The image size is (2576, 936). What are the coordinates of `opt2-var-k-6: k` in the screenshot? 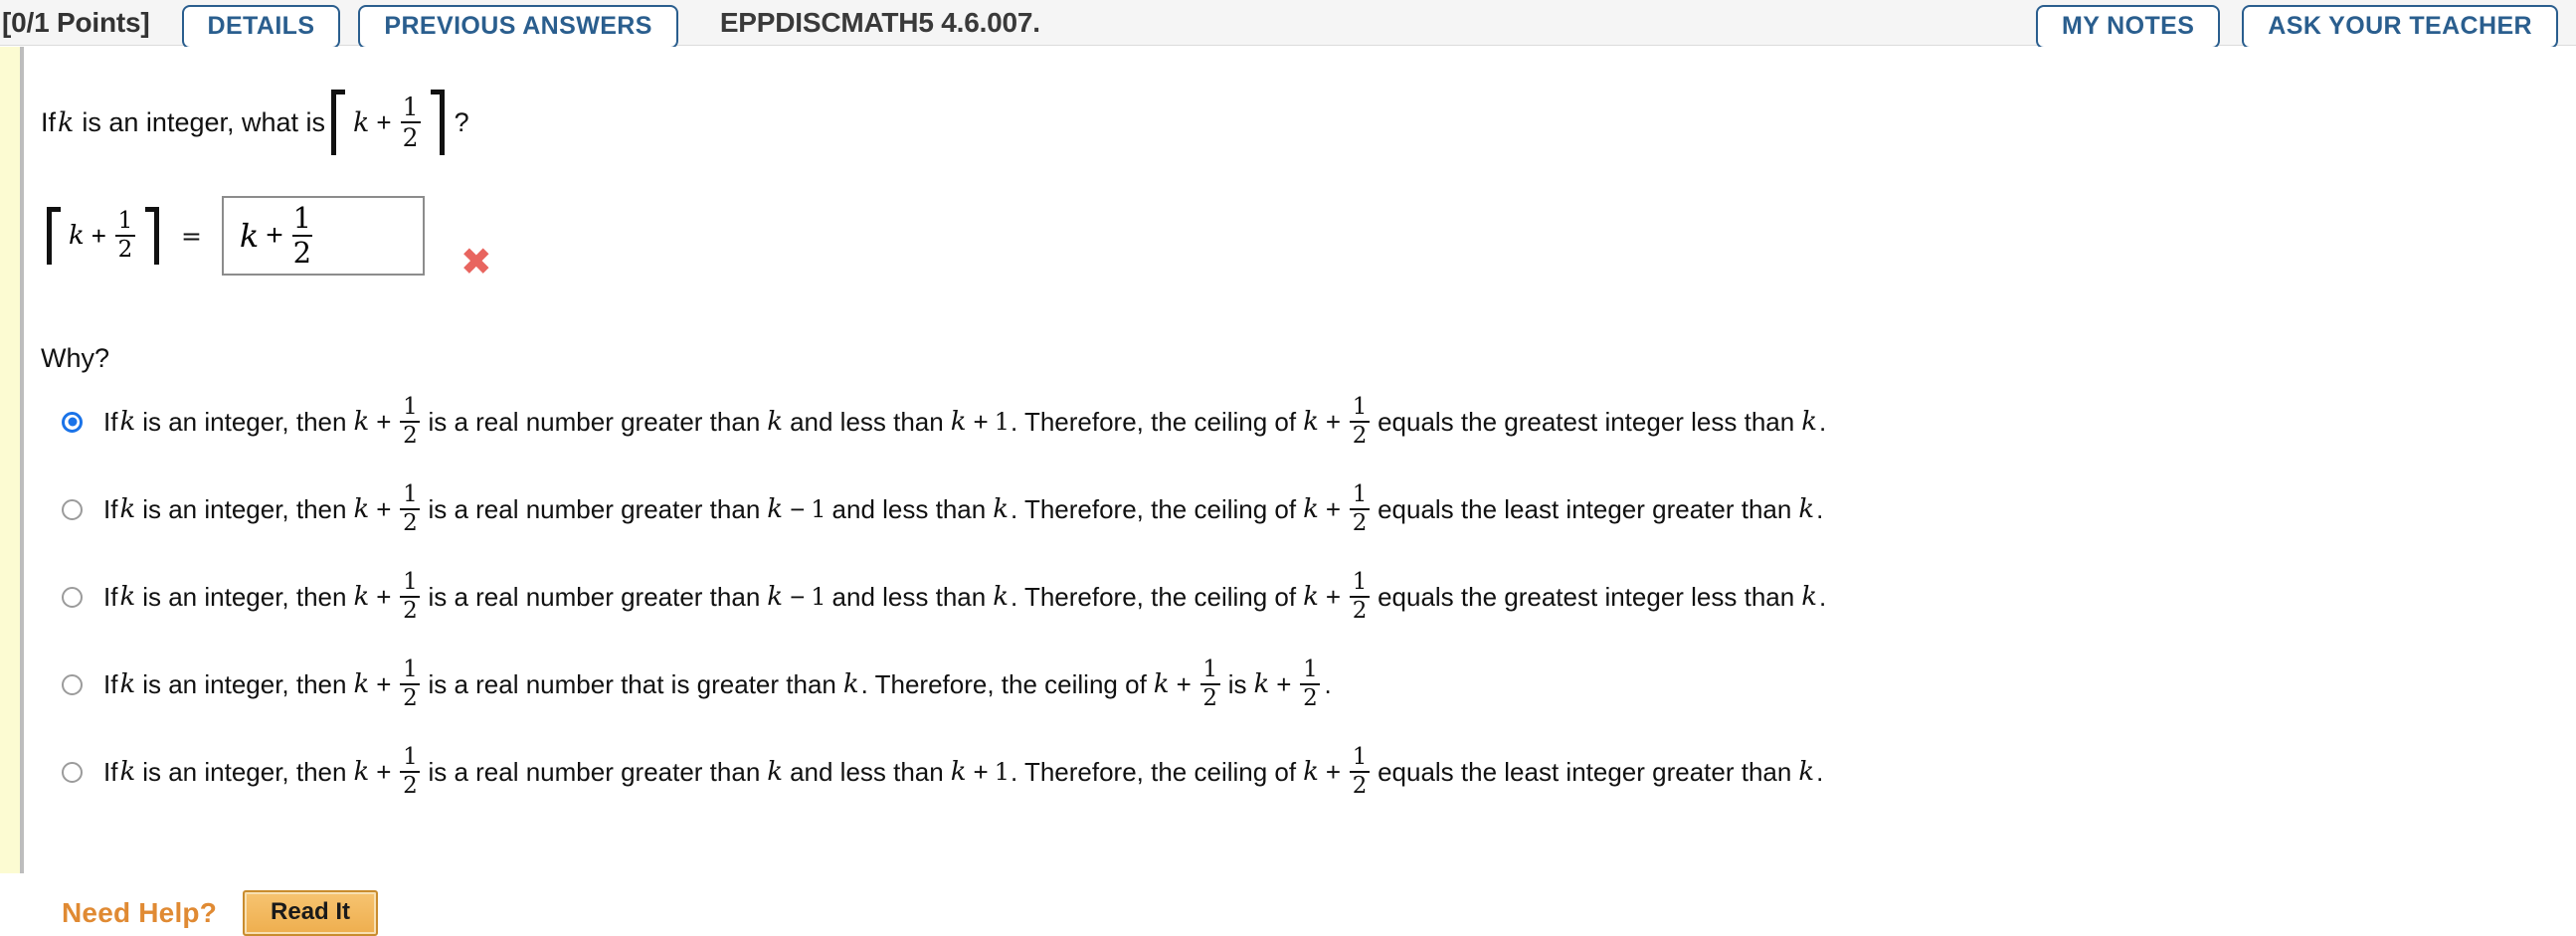 It's located at (1806, 509).